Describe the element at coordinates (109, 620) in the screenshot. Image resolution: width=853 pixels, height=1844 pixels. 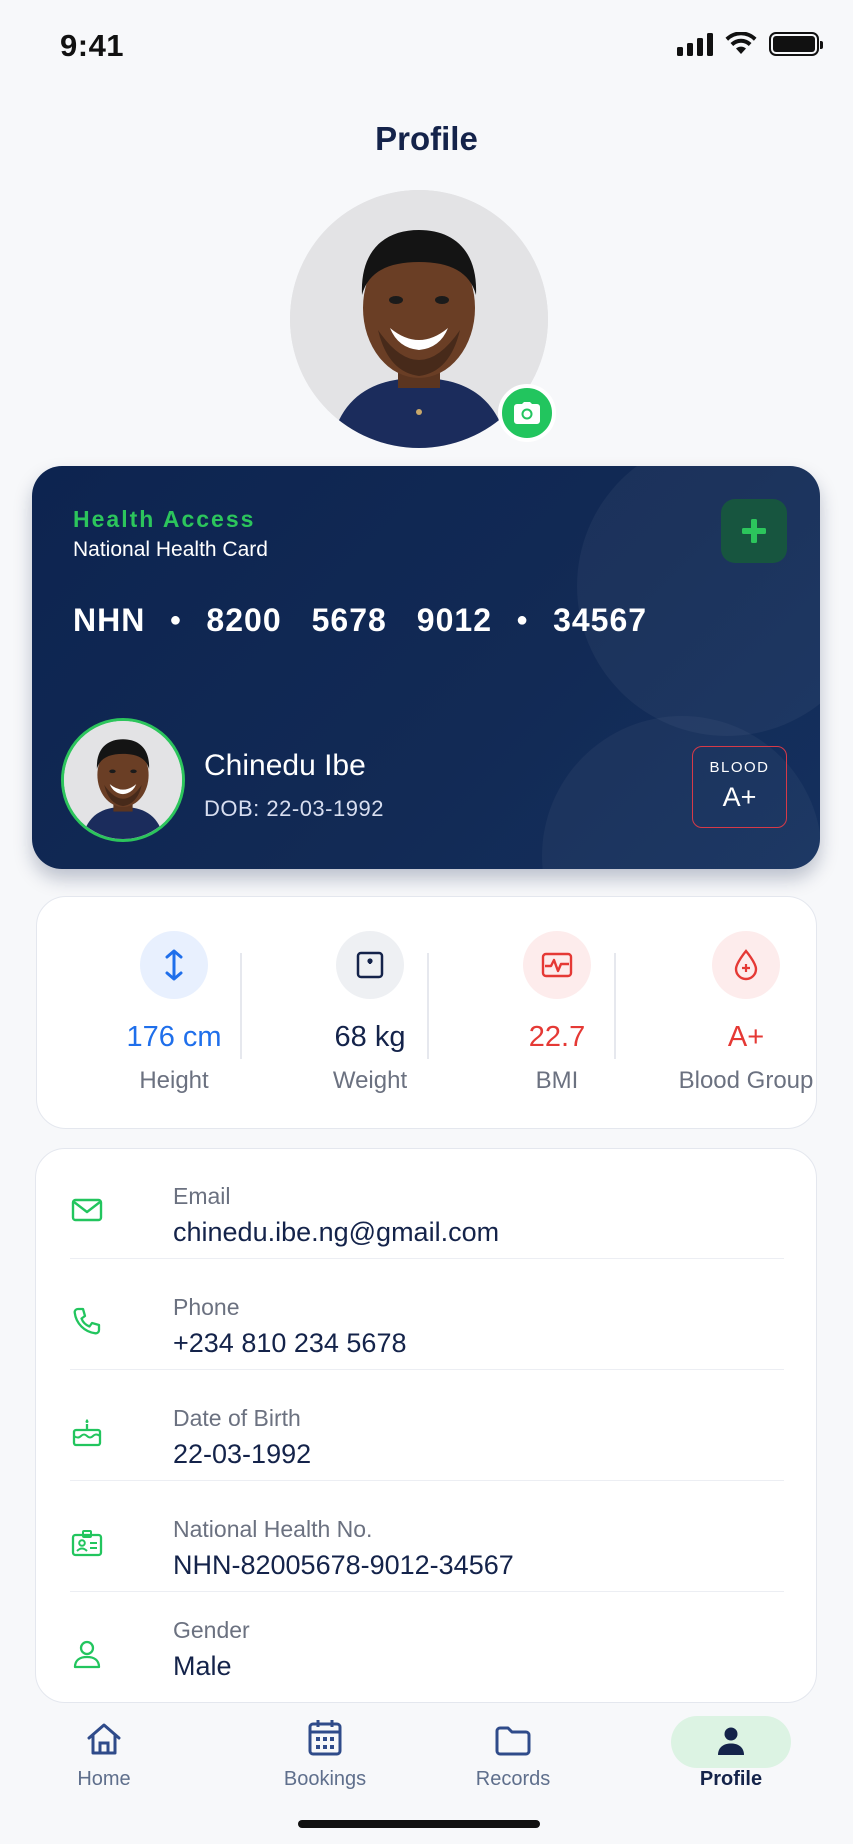
I see `card-number-prefix: NHN` at that location.